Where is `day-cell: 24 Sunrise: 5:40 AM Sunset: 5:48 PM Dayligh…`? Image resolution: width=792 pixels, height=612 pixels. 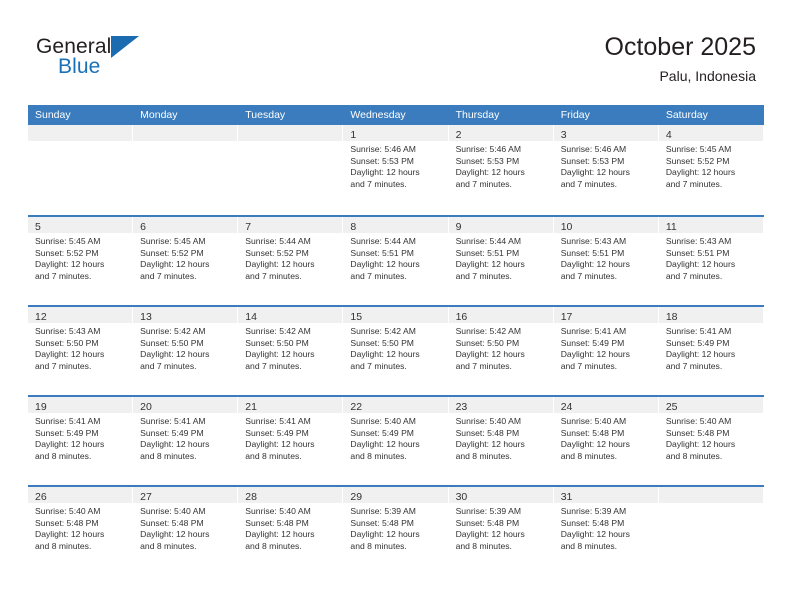
day-cell: 24 Sunrise: 5:40 AM Sunset: 5:48 PM Dayligh… is located at coordinates (606, 441).